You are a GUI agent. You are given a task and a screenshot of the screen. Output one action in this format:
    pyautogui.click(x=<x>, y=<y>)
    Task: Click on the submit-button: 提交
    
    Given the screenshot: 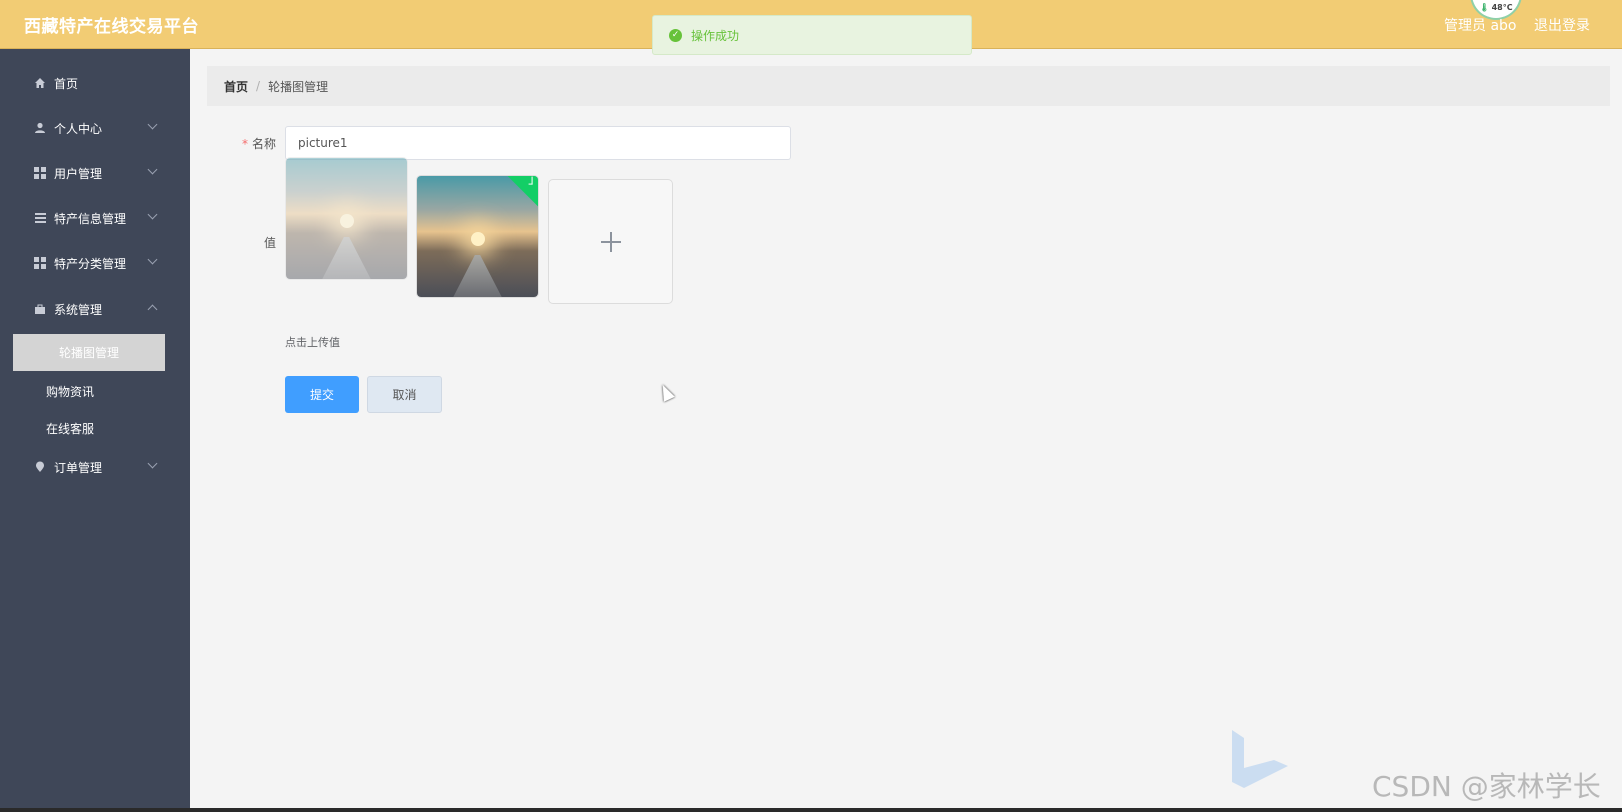 What is the action you would take?
    pyautogui.click(x=322, y=394)
    